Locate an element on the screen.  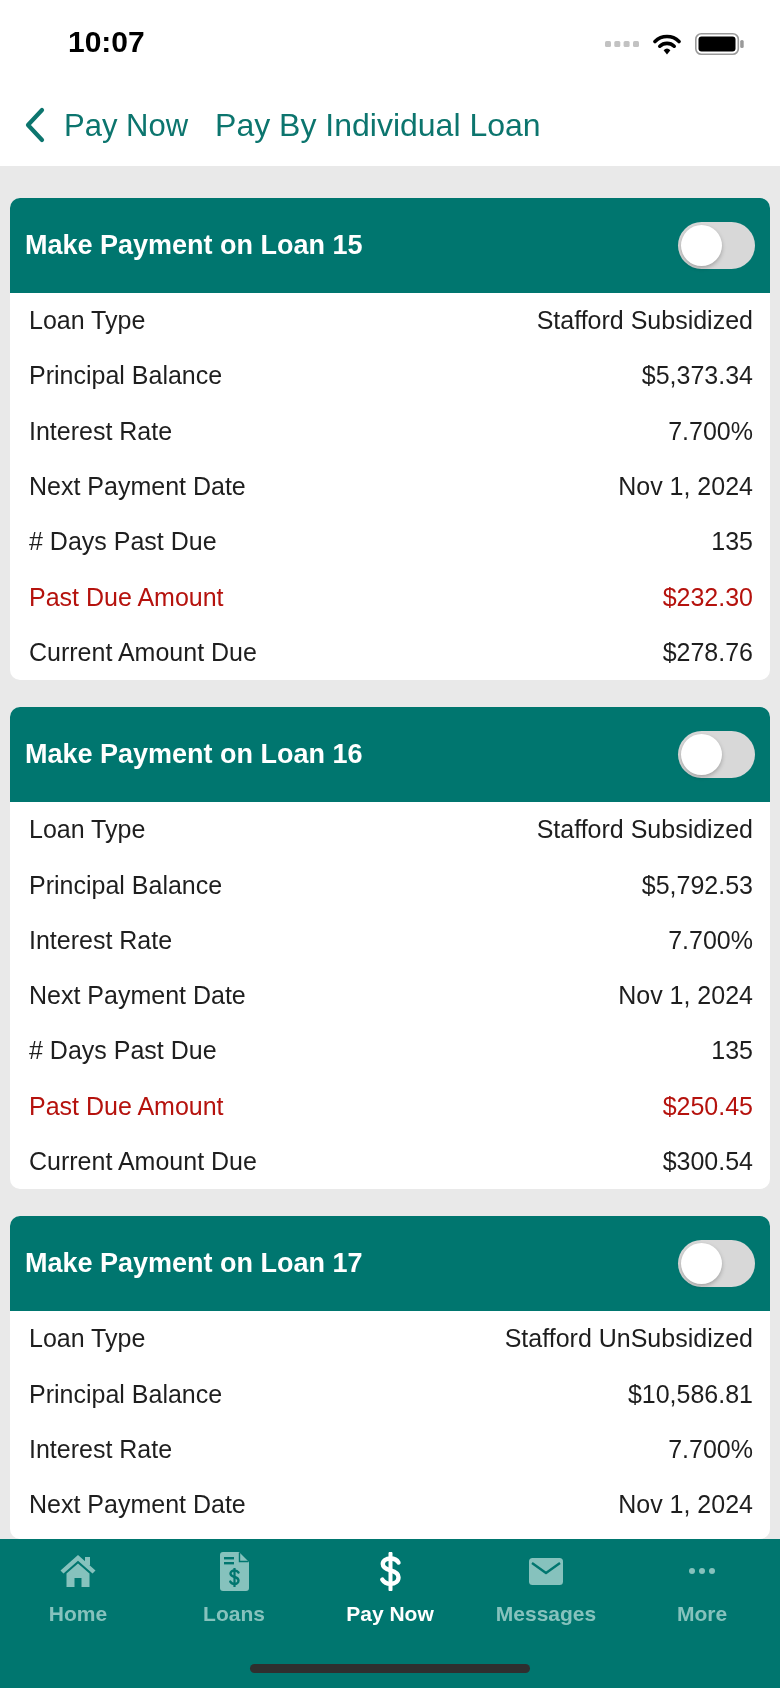
card-title: Make Payment on Loan 15 is located at coordinates (194, 245).